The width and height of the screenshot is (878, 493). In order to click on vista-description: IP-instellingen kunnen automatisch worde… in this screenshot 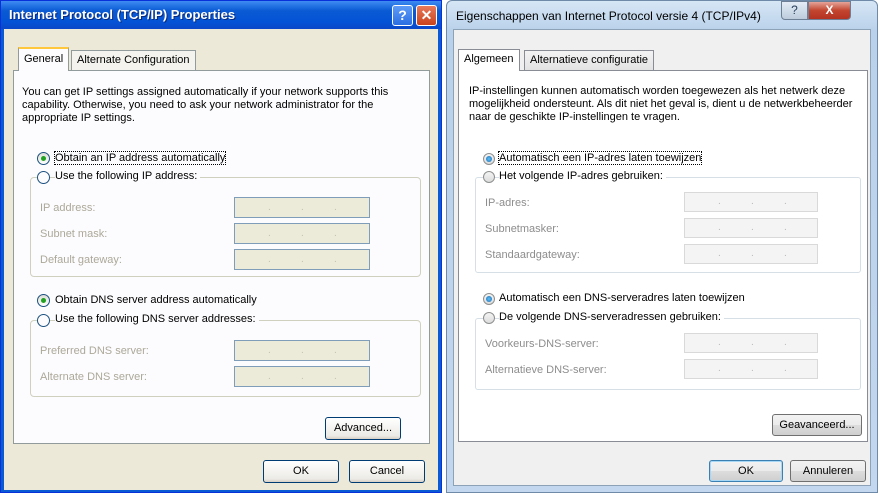, I will do `click(661, 104)`.